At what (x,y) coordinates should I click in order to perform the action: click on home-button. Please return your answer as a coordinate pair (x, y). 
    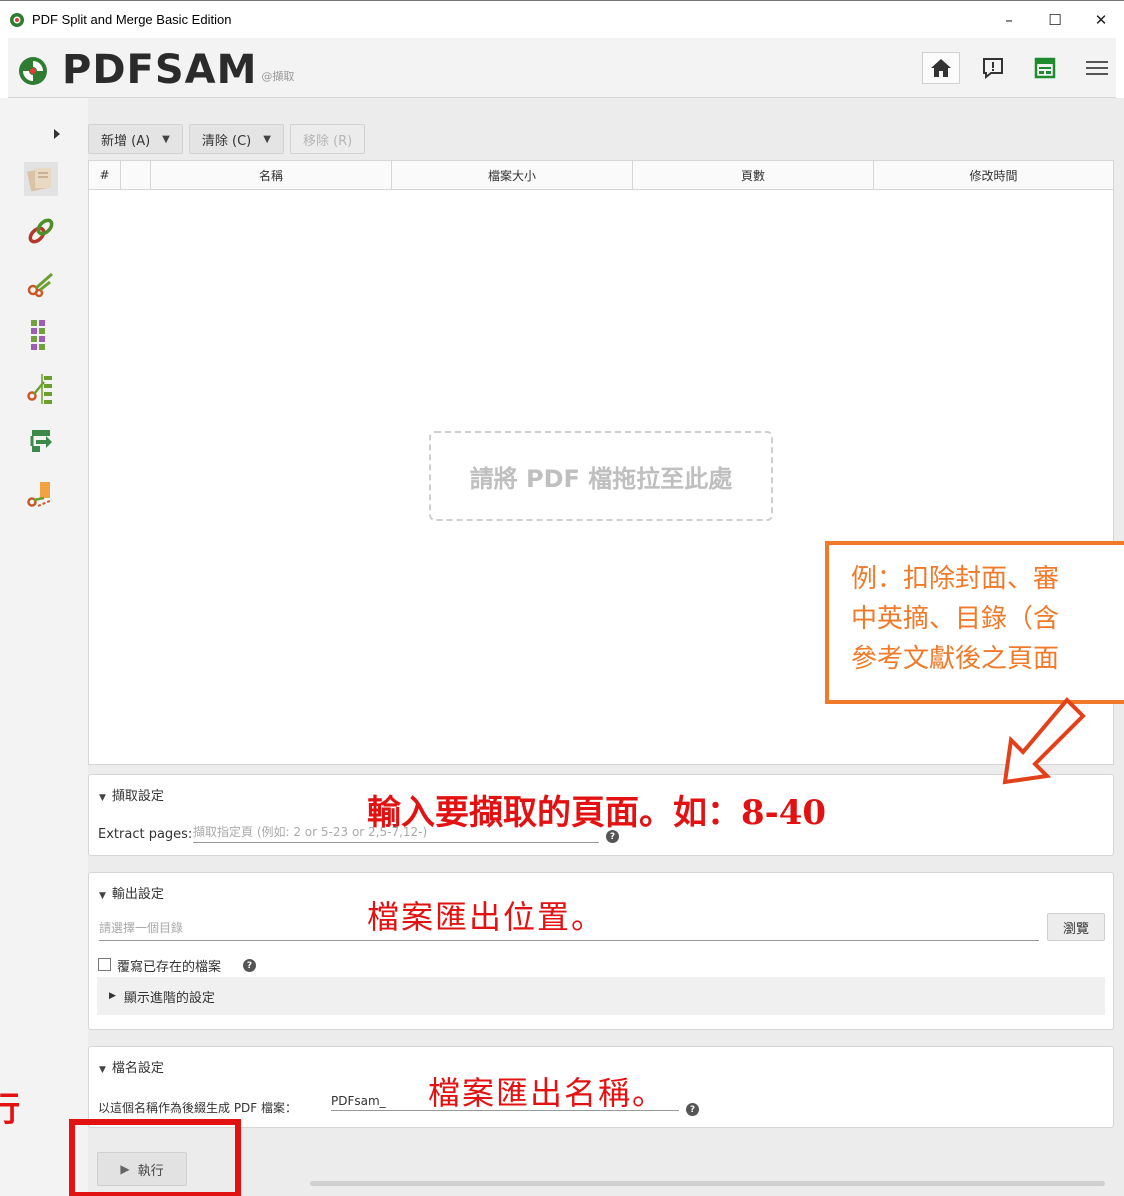
    Looking at the image, I should click on (941, 68).